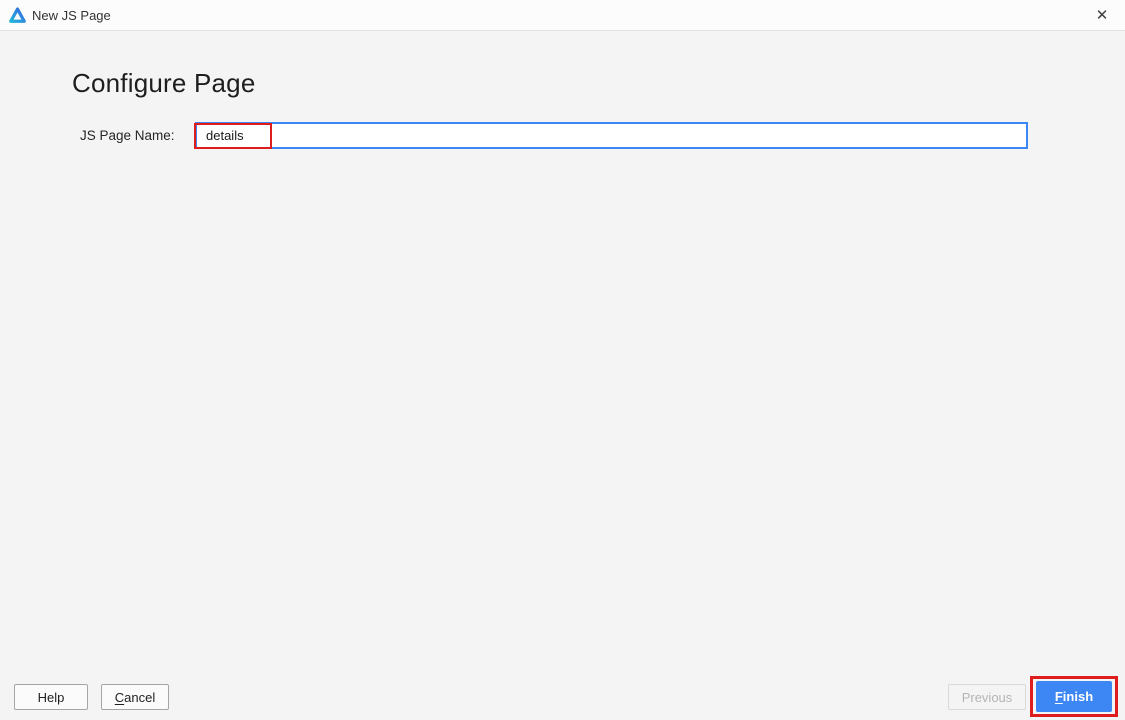  What do you see at coordinates (127, 135) in the screenshot?
I see `js-page-name-label: JS Page Name:` at bounding box center [127, 135].